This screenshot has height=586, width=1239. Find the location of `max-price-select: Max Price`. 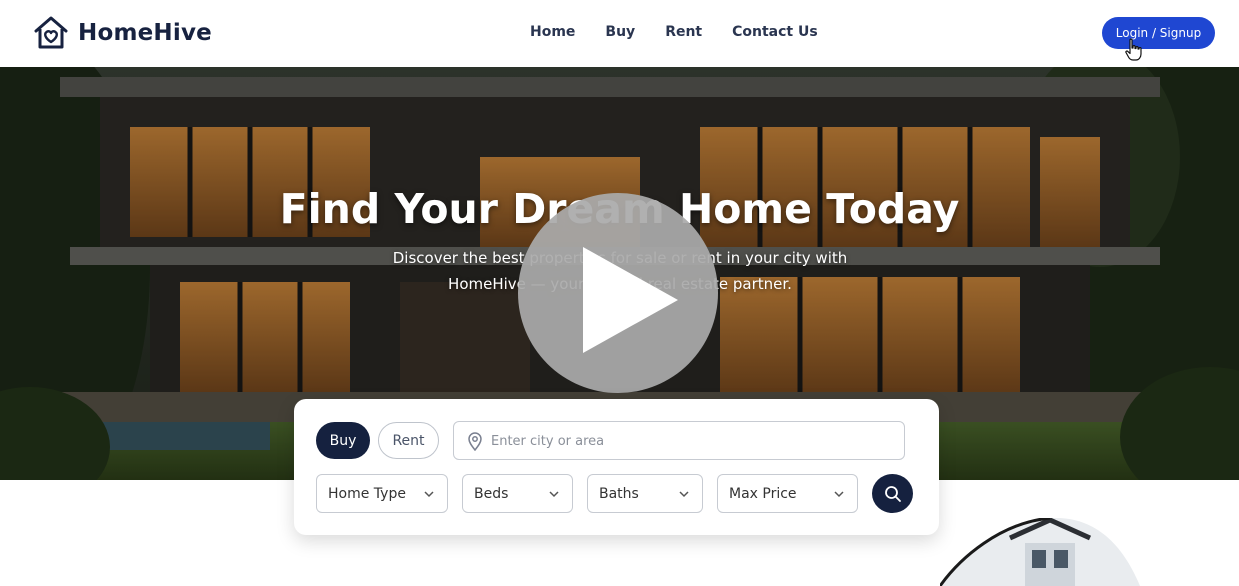

max-price-select: Max Price is located at coordinates (787, 493).